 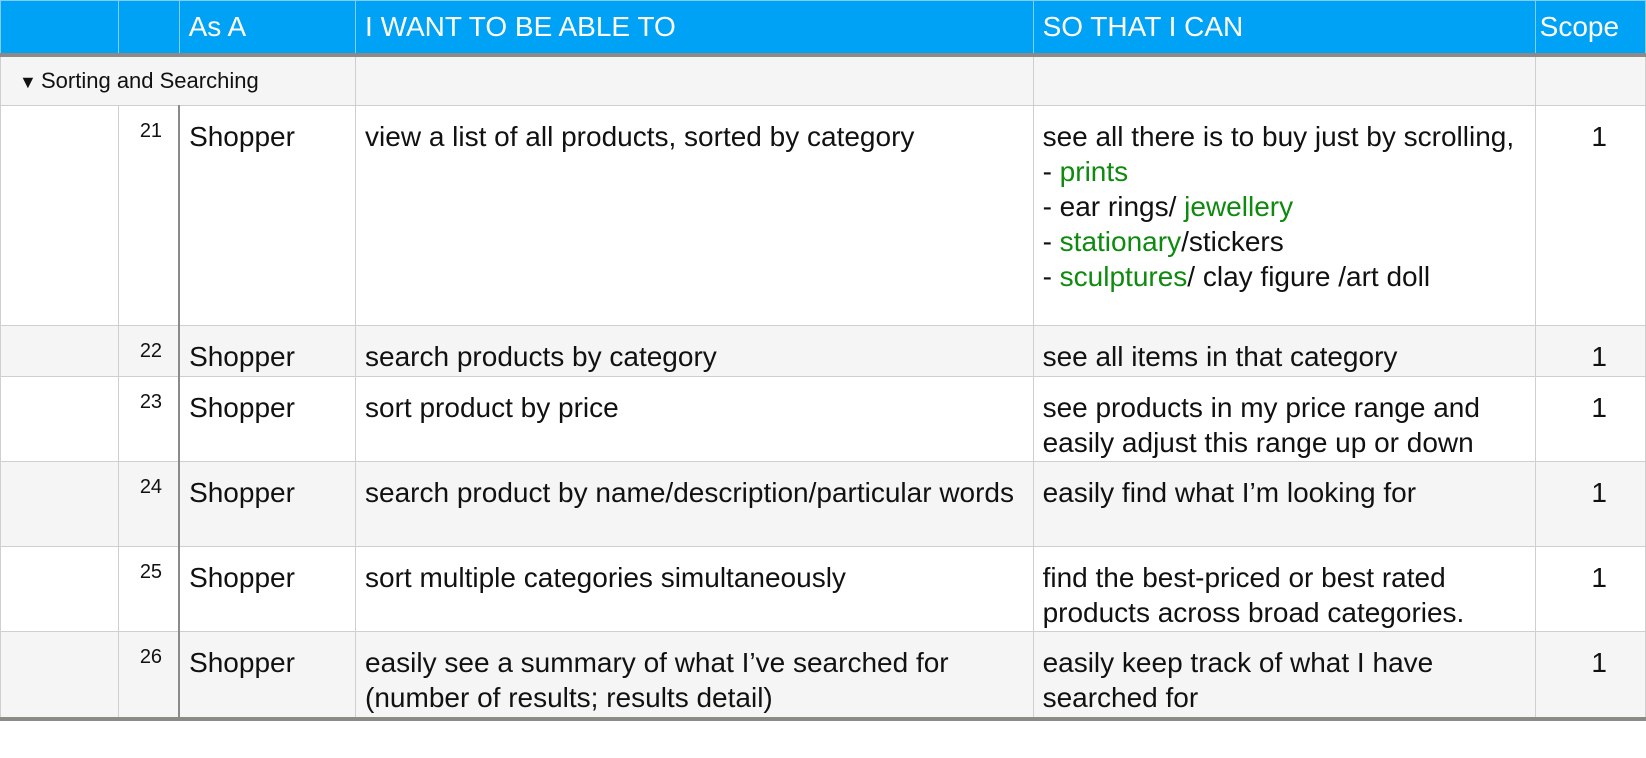 What do you see at coordinates (148, 418) in the screenshot?
I see `row-number: 23` at bounding box center [148, 418].